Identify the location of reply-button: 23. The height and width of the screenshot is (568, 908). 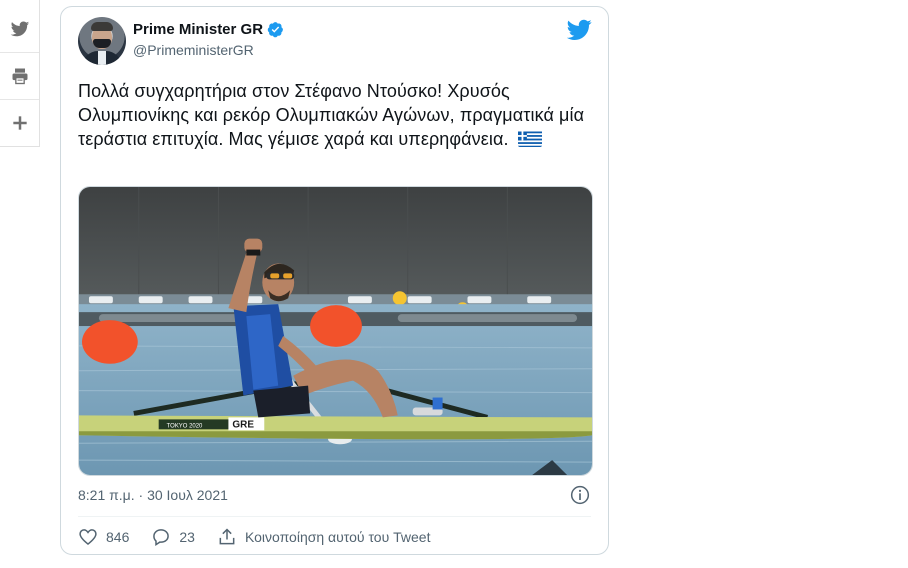
(173, 537).